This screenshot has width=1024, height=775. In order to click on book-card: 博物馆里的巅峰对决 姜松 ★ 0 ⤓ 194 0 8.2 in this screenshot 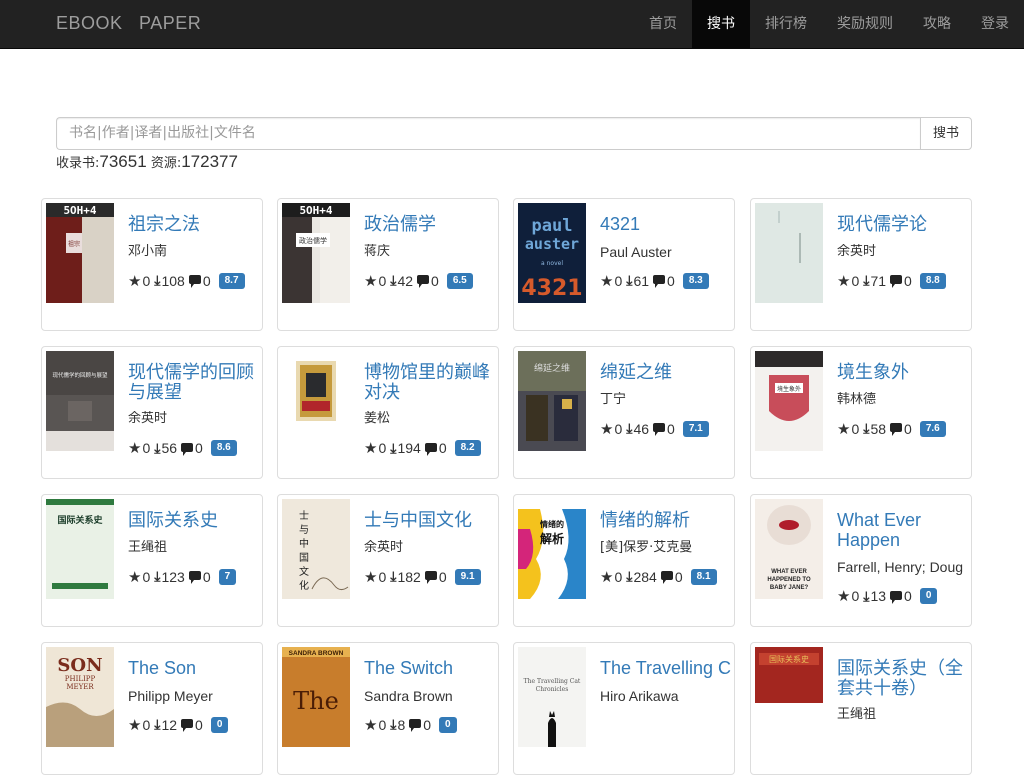, I will do `click(388, 412)`.